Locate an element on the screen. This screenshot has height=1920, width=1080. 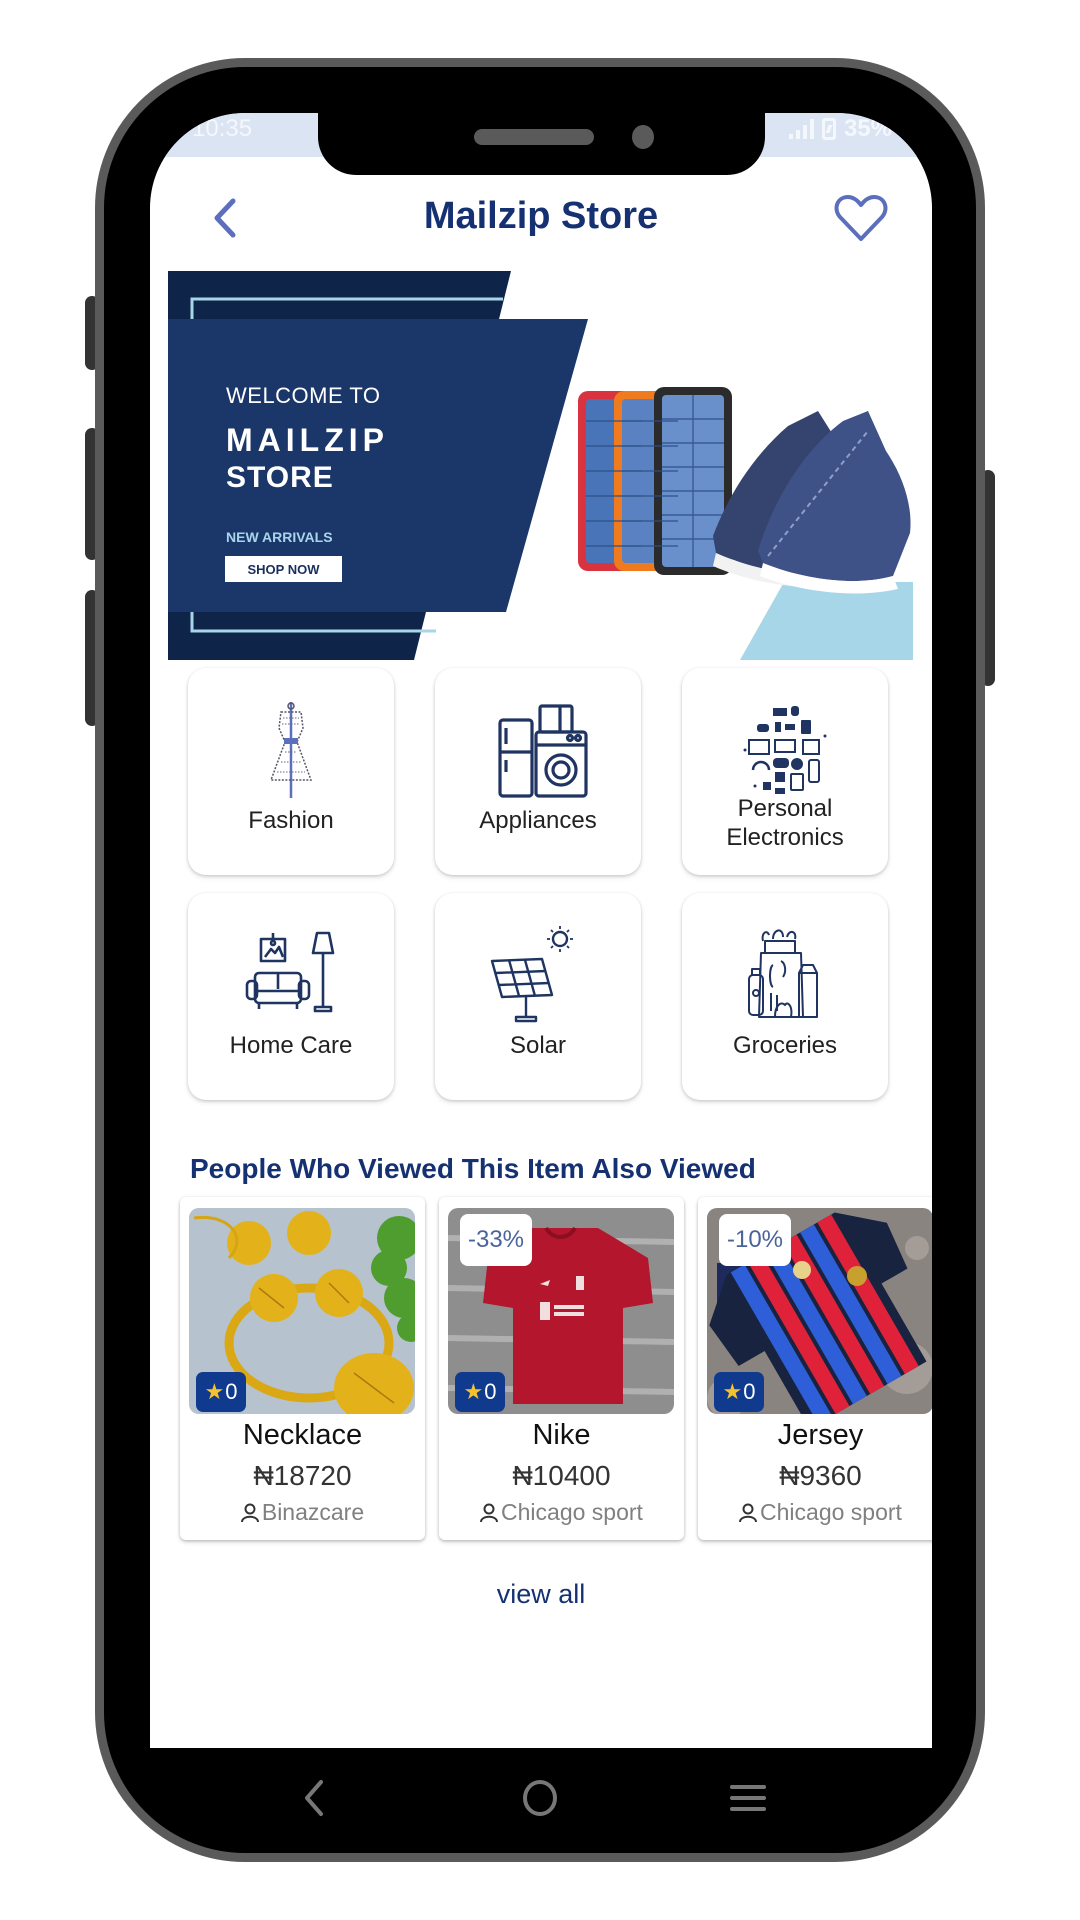
product-image-red-jersey: -33% ★ 0 is located at coordinates (561, 1311).